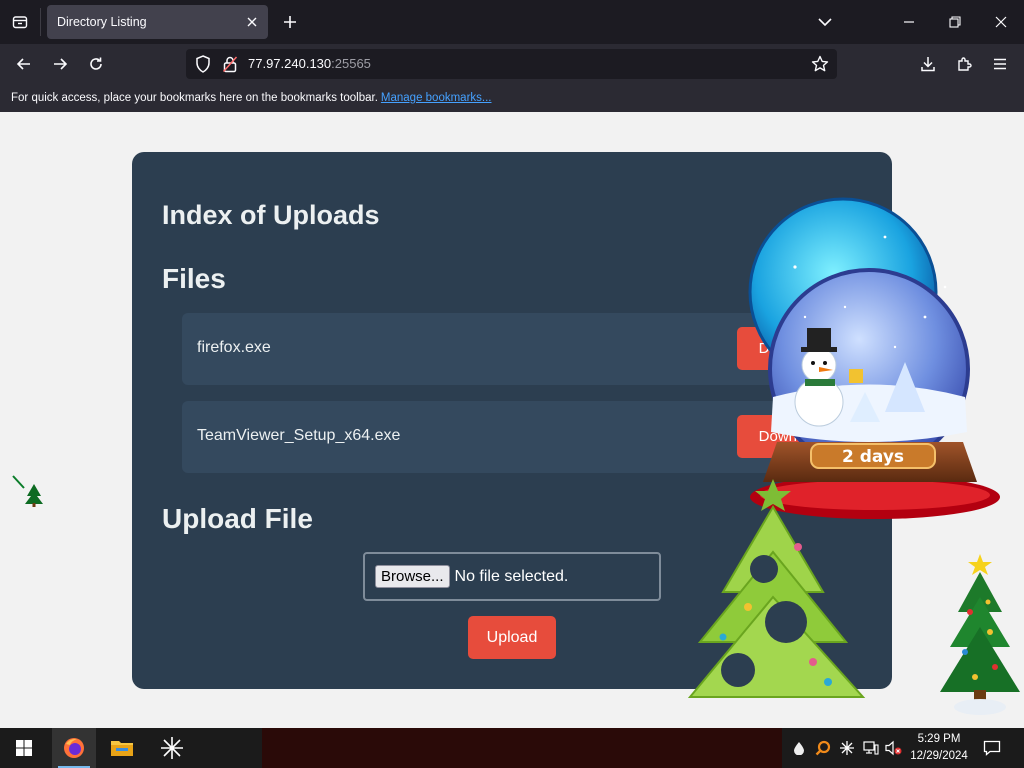  What do you see at coordinates (512, 637) in the screenshot?
I see `upload-button: Upload` at bounding box center [512, 637].